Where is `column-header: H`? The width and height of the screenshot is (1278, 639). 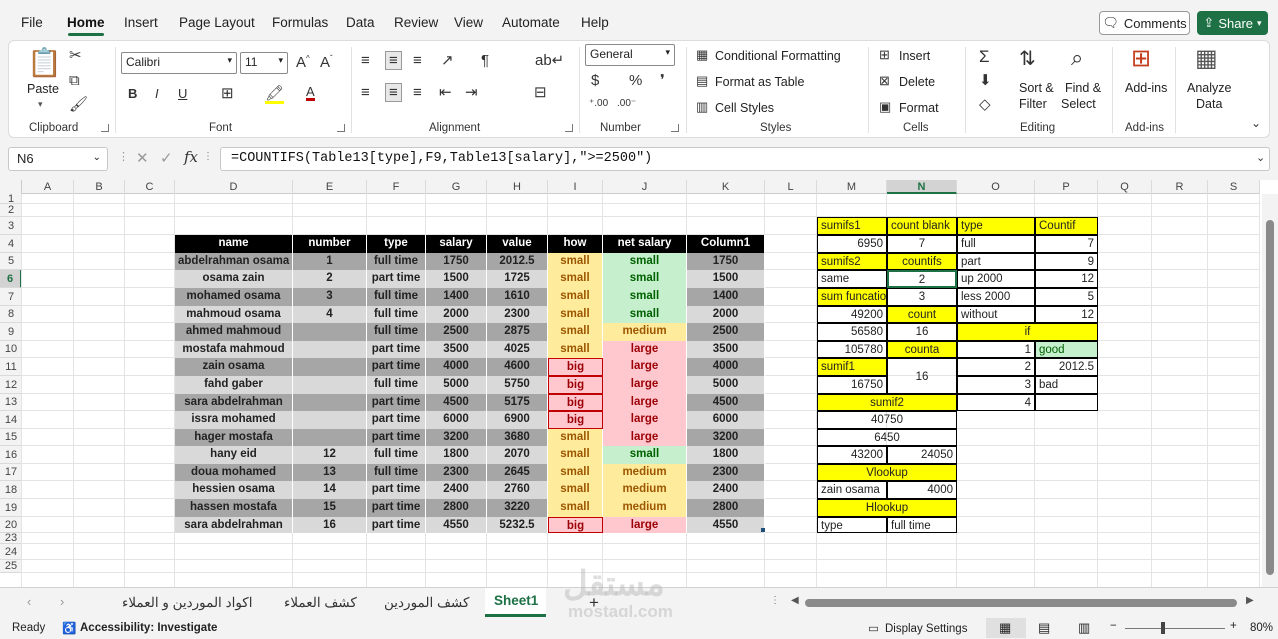 column-header: H is located at coordinates (517, 187).